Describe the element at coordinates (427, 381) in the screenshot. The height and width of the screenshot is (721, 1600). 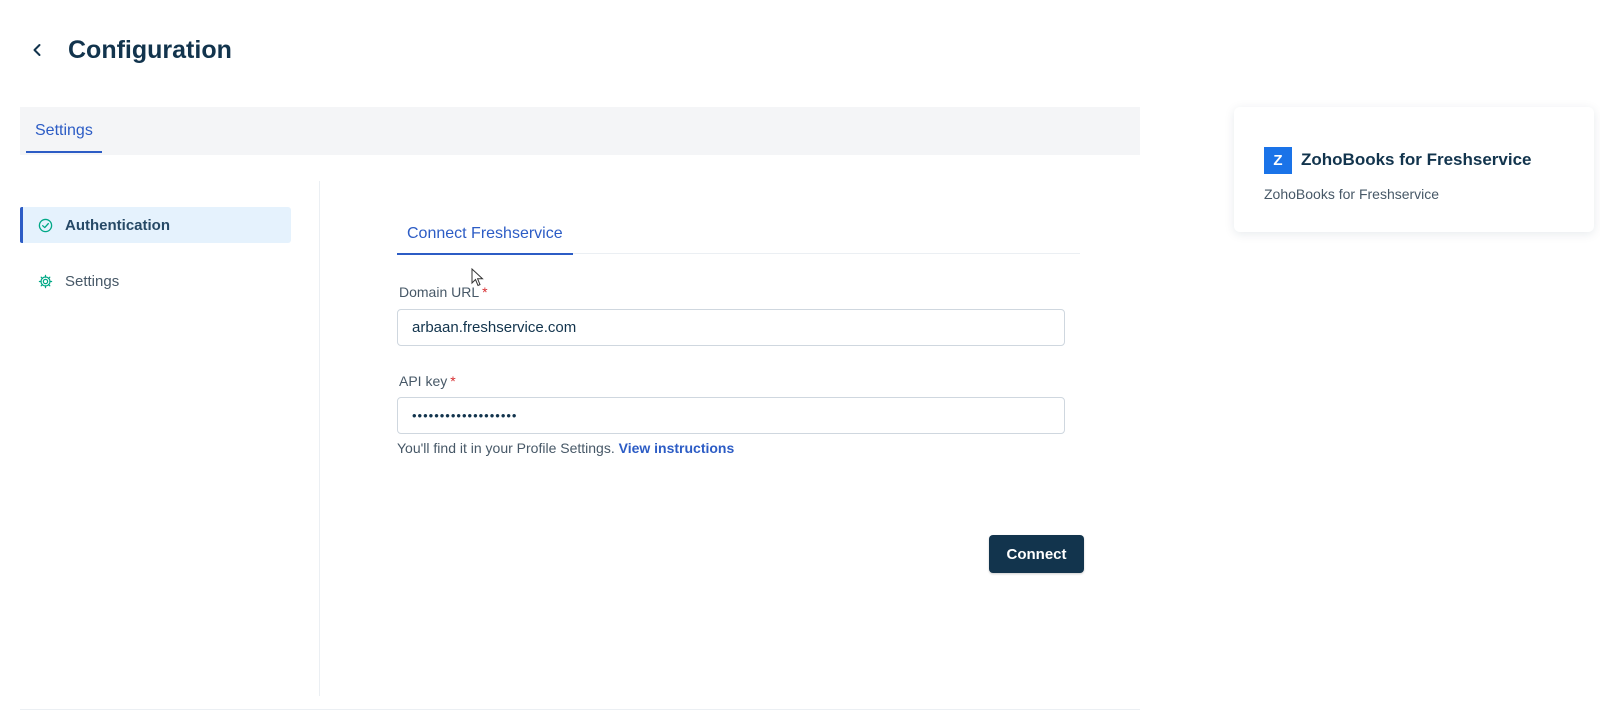
I see `api-key-label: API key *` at that location.